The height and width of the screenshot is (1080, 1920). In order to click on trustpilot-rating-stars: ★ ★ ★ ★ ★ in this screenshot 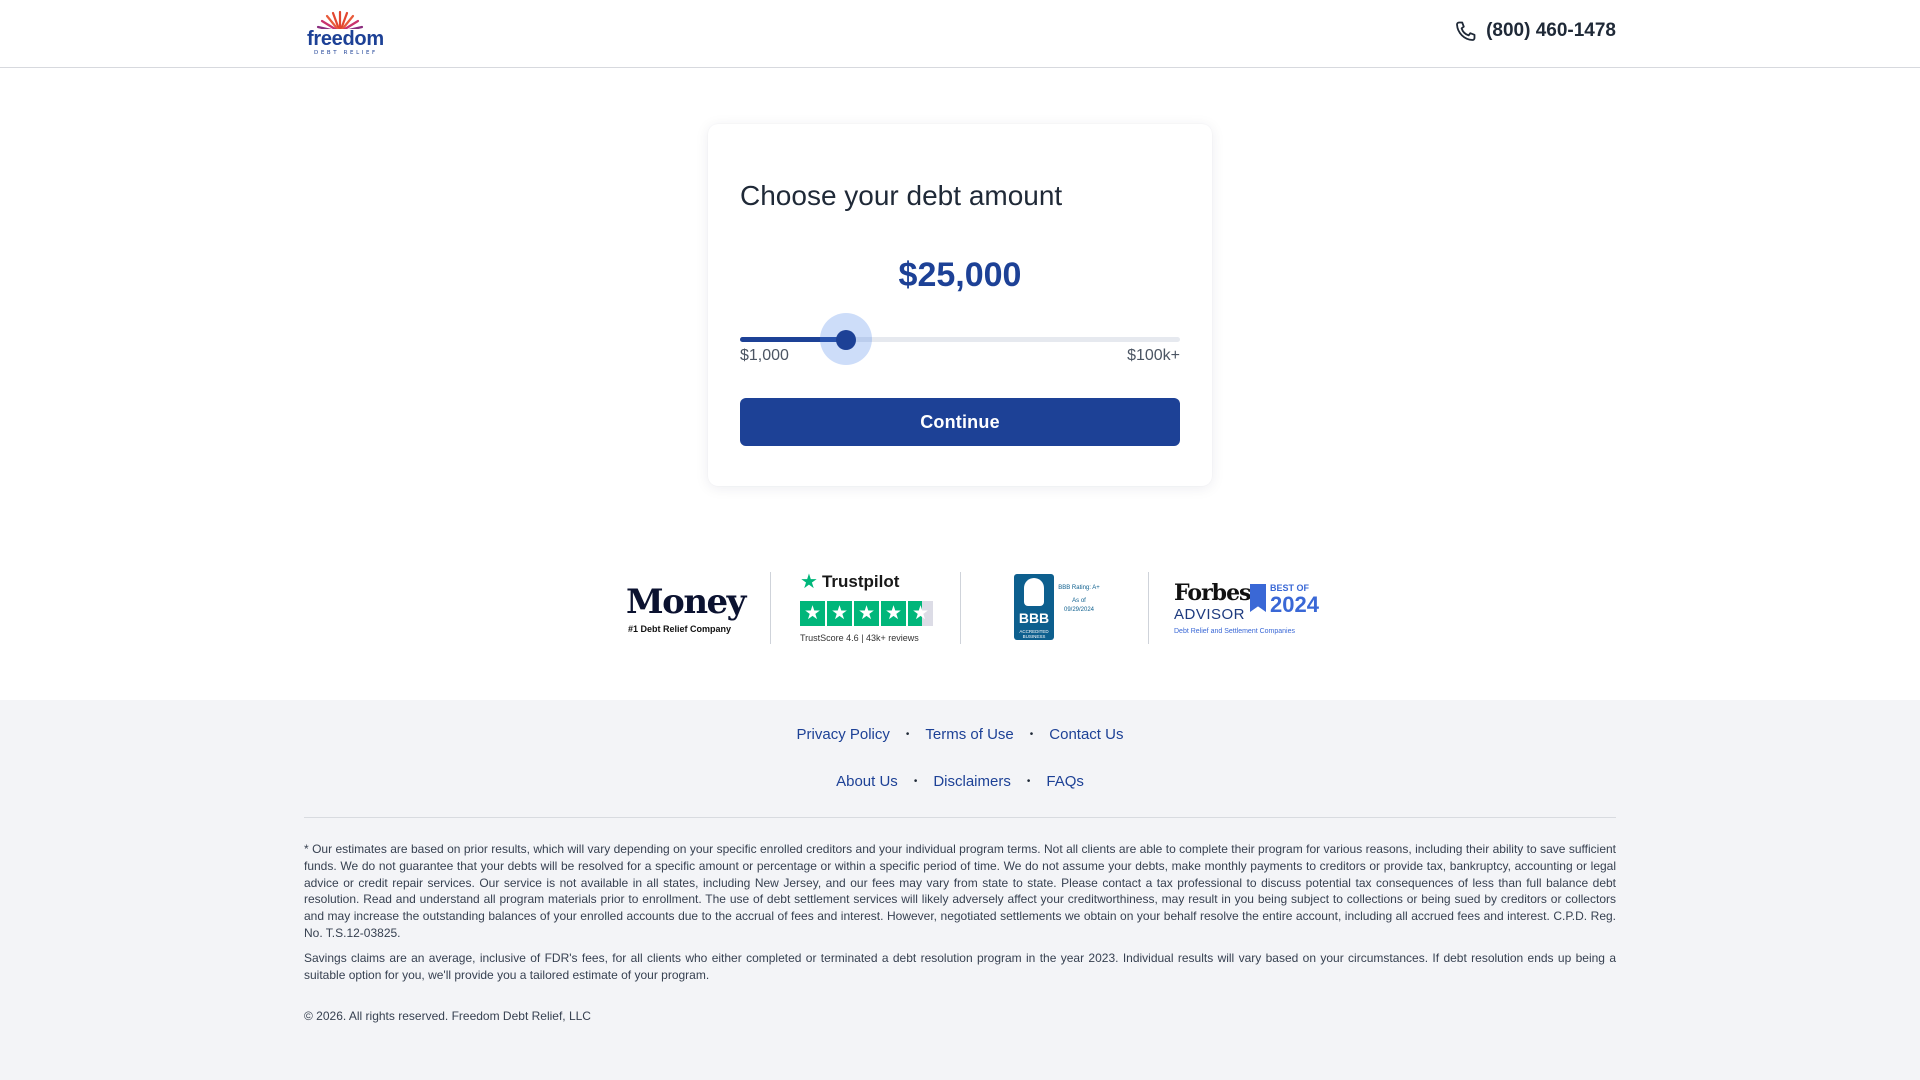, I will do `click(866, 613)`.